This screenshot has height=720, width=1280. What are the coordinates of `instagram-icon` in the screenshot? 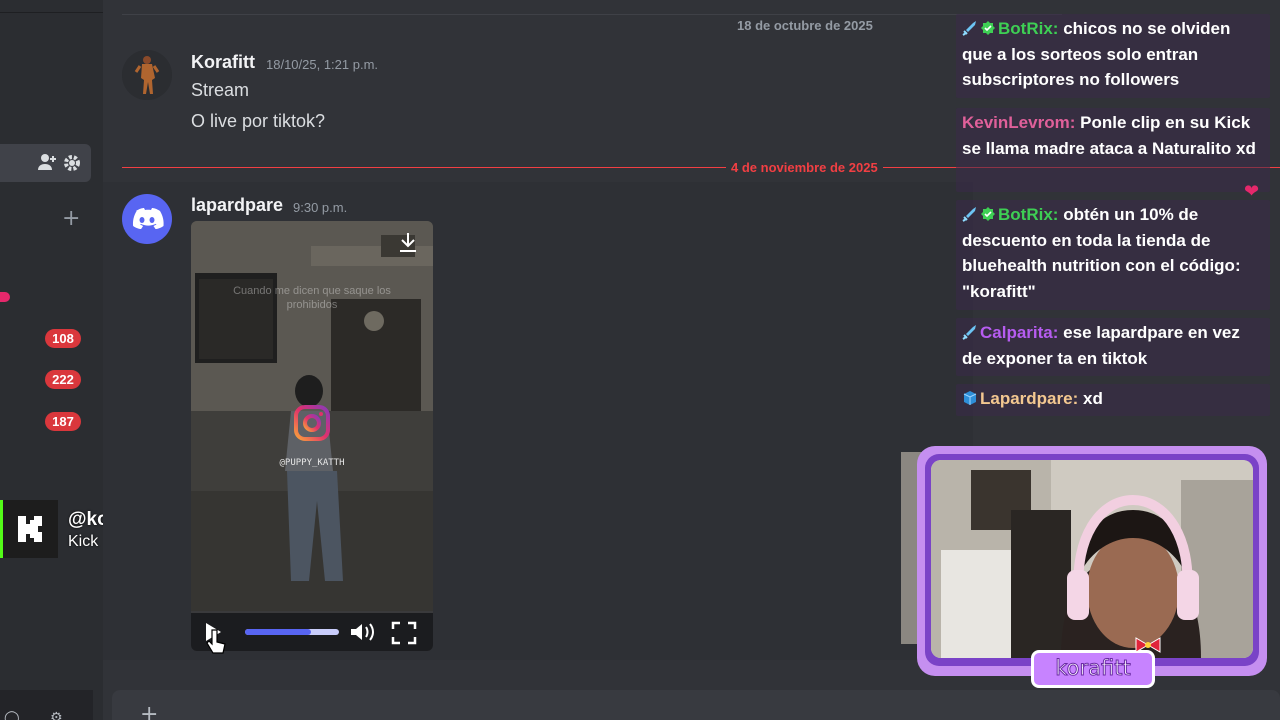 It's located at (312, 423).